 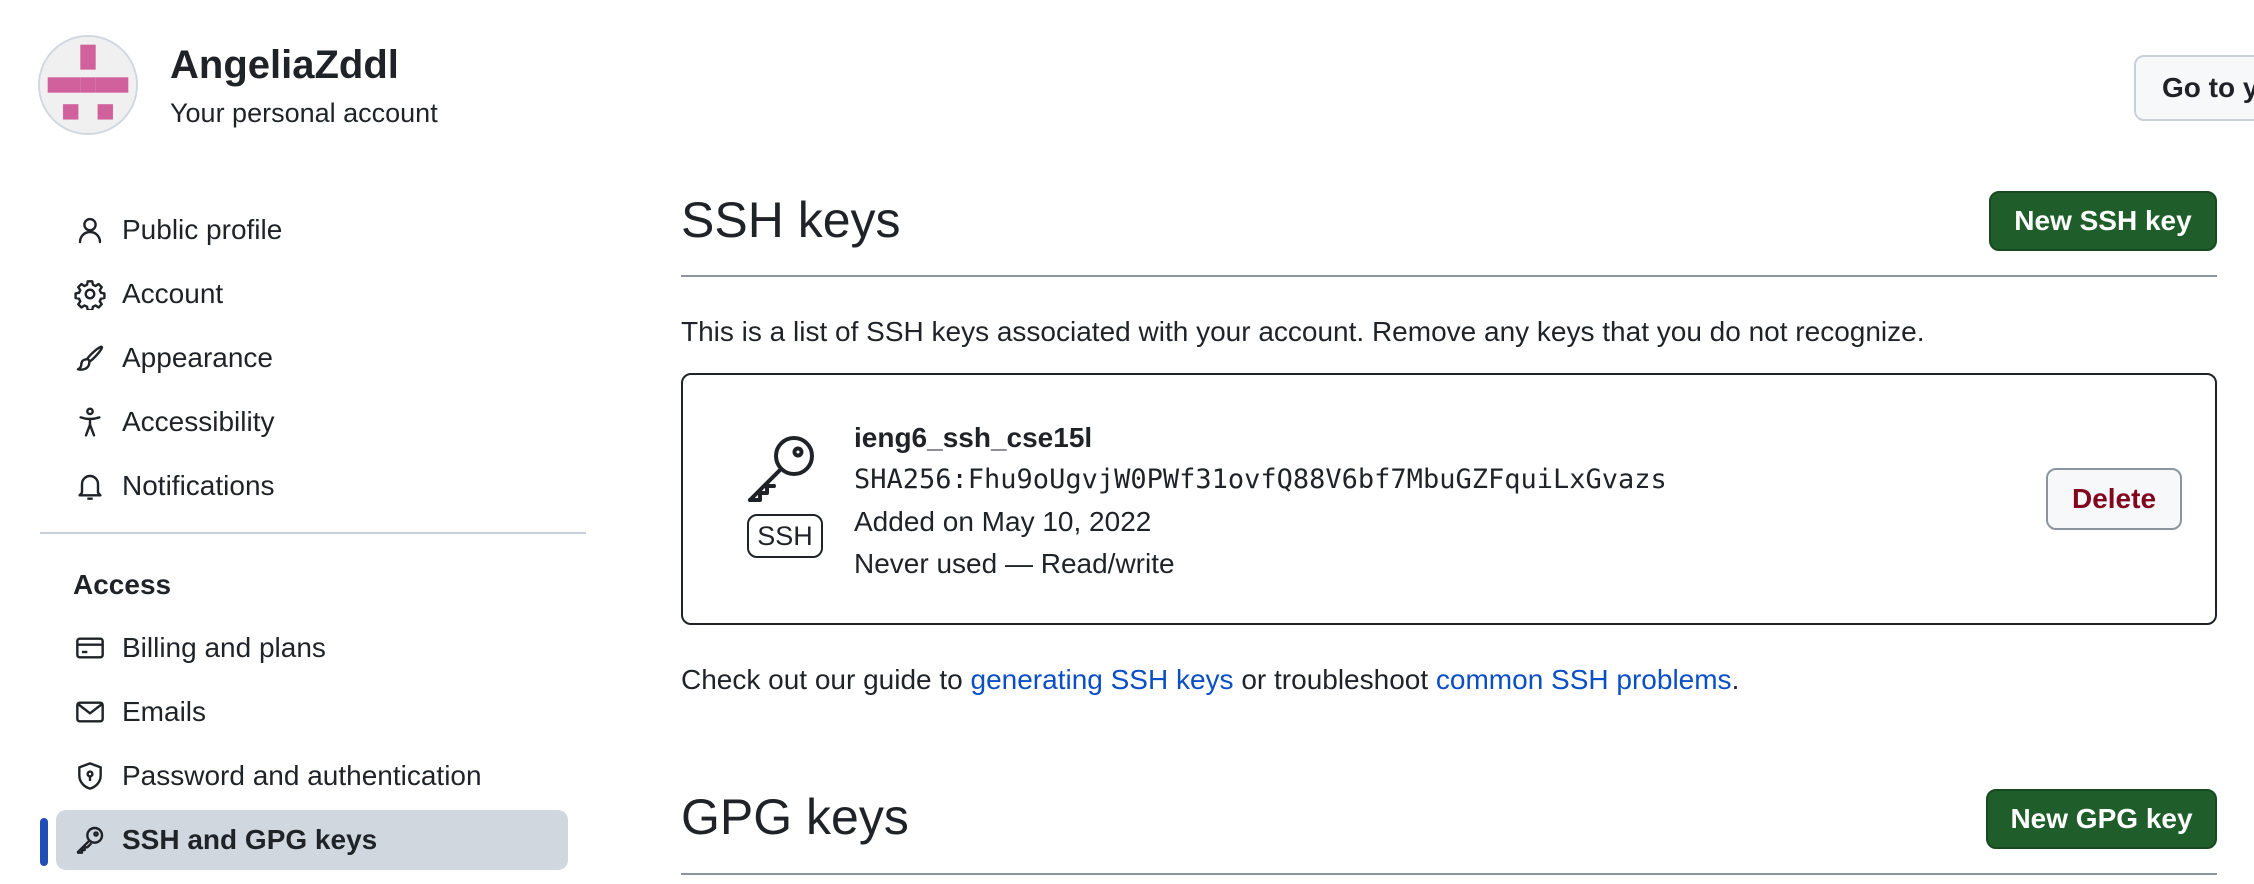 I want to click on new-gpg-key-button: New GPG key, so click(x=2101, y=819).